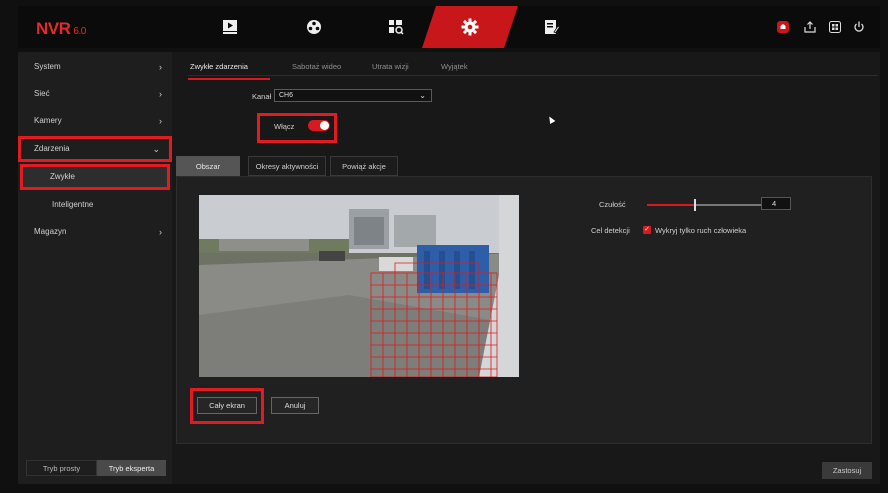 The width and height of the screenshot is (888, 493). What do you see at coordinates (707, 205) in the screenshot?
I see `sensitivity-slider` at bounding box center [707, 205].